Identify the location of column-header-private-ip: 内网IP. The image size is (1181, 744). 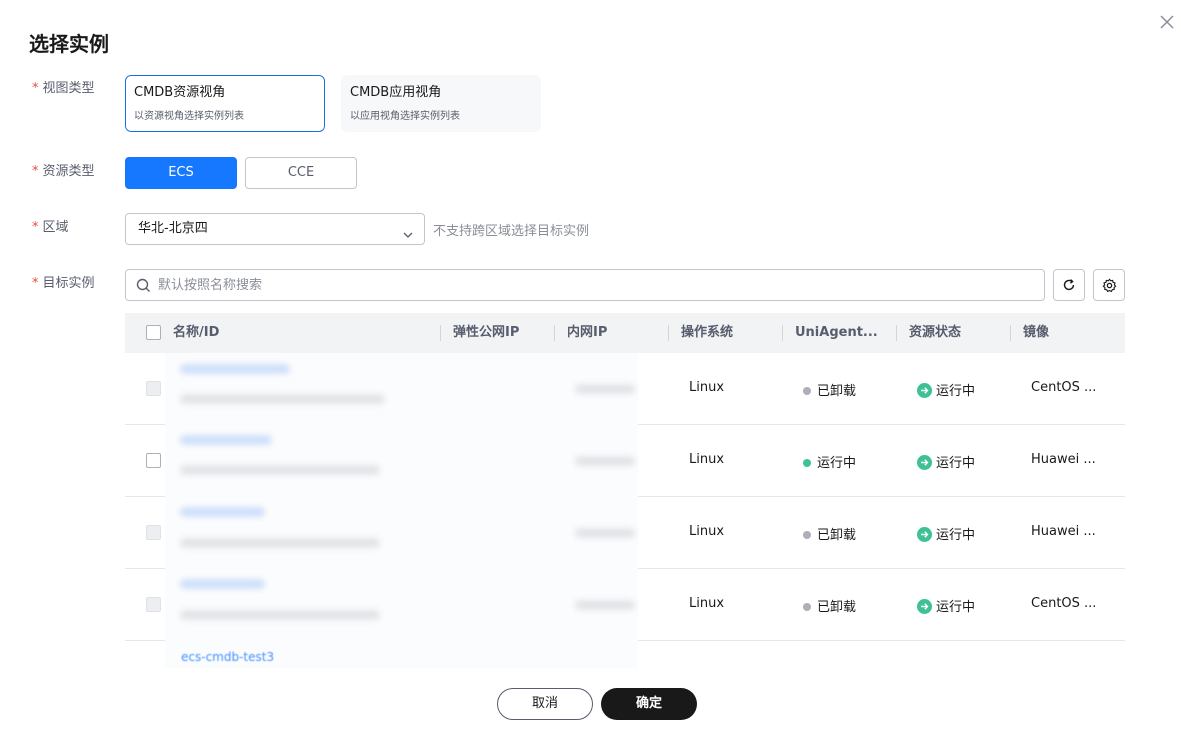
(587, 332).